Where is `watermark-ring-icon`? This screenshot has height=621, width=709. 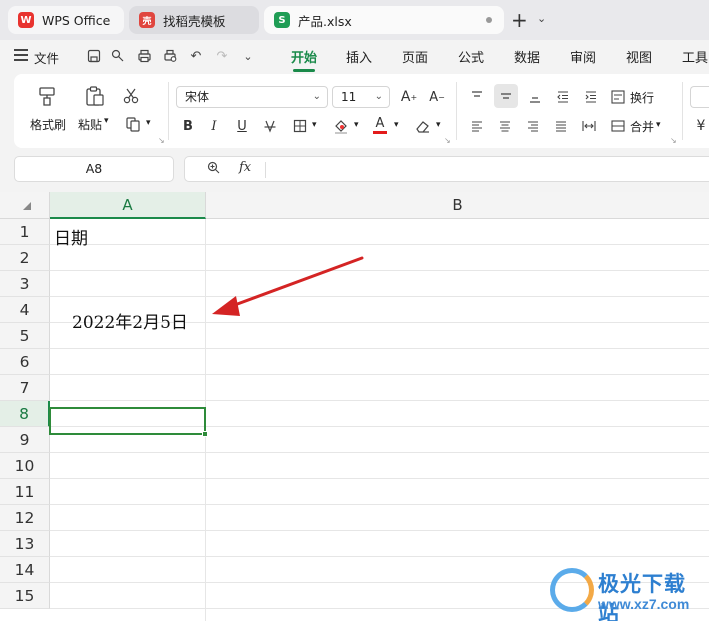 watermark-ring-icon is located at coordinates (572, 590).